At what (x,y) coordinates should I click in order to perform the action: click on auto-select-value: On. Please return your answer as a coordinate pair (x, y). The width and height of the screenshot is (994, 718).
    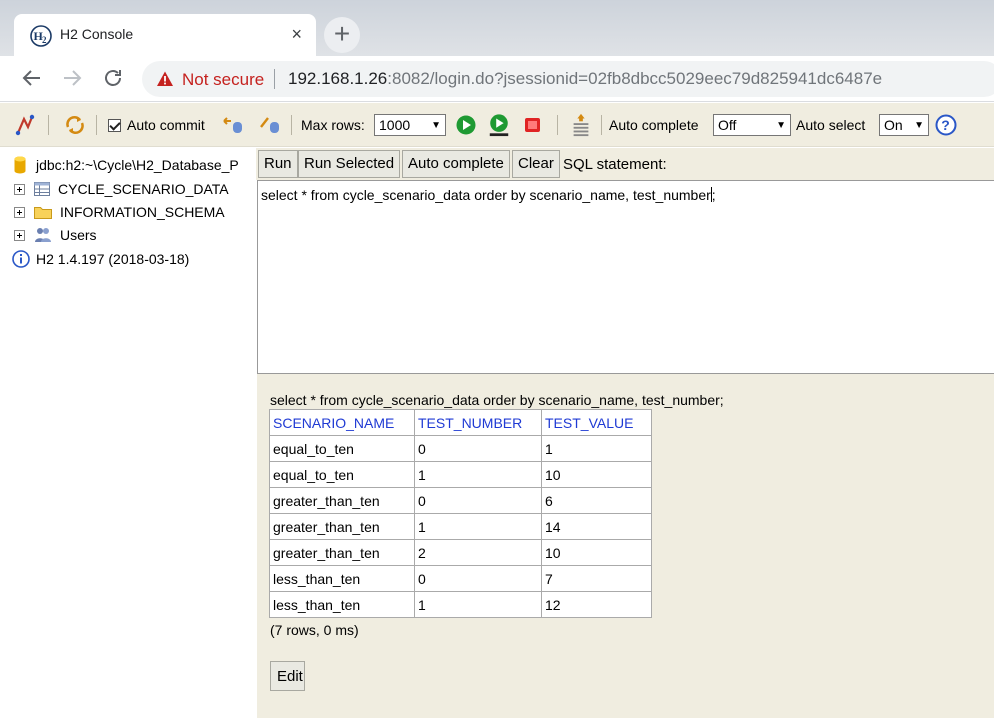
    Looking at the image, I should click on (893, 125).